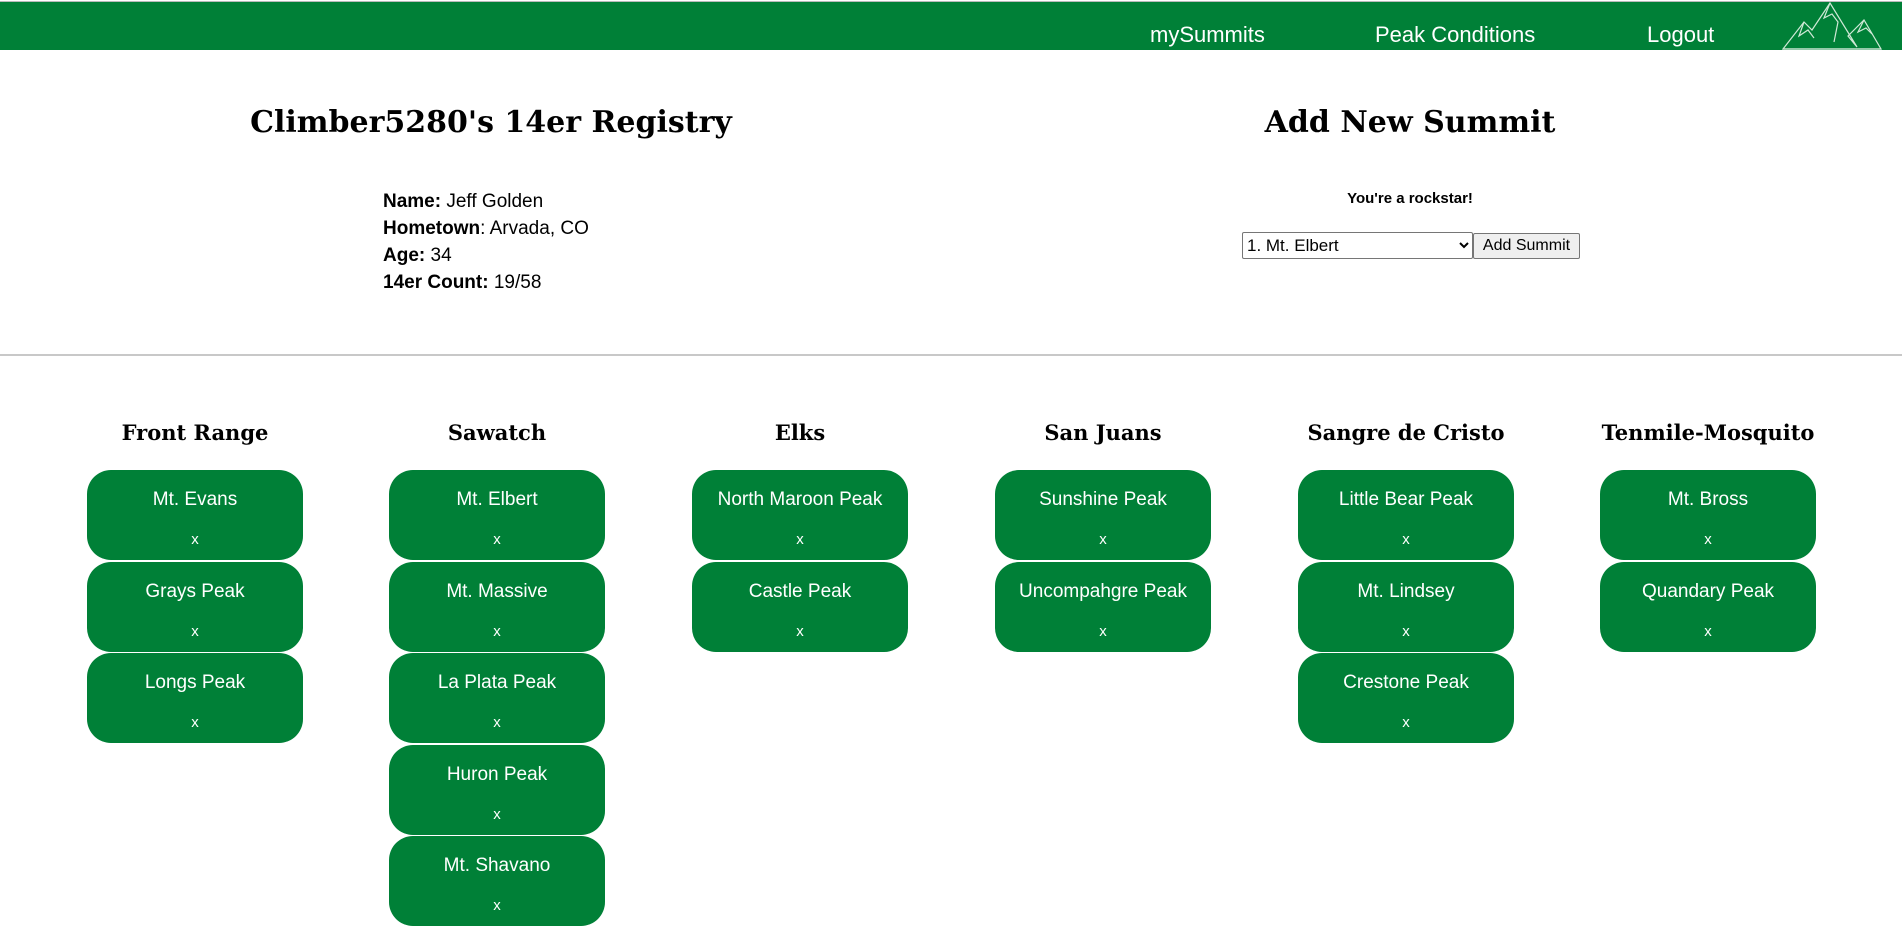  What do you see at coordinates (1708, 499) in the screenshot?
I see `peak-name: Mt. Bross` at bounding box center [1708, 499].